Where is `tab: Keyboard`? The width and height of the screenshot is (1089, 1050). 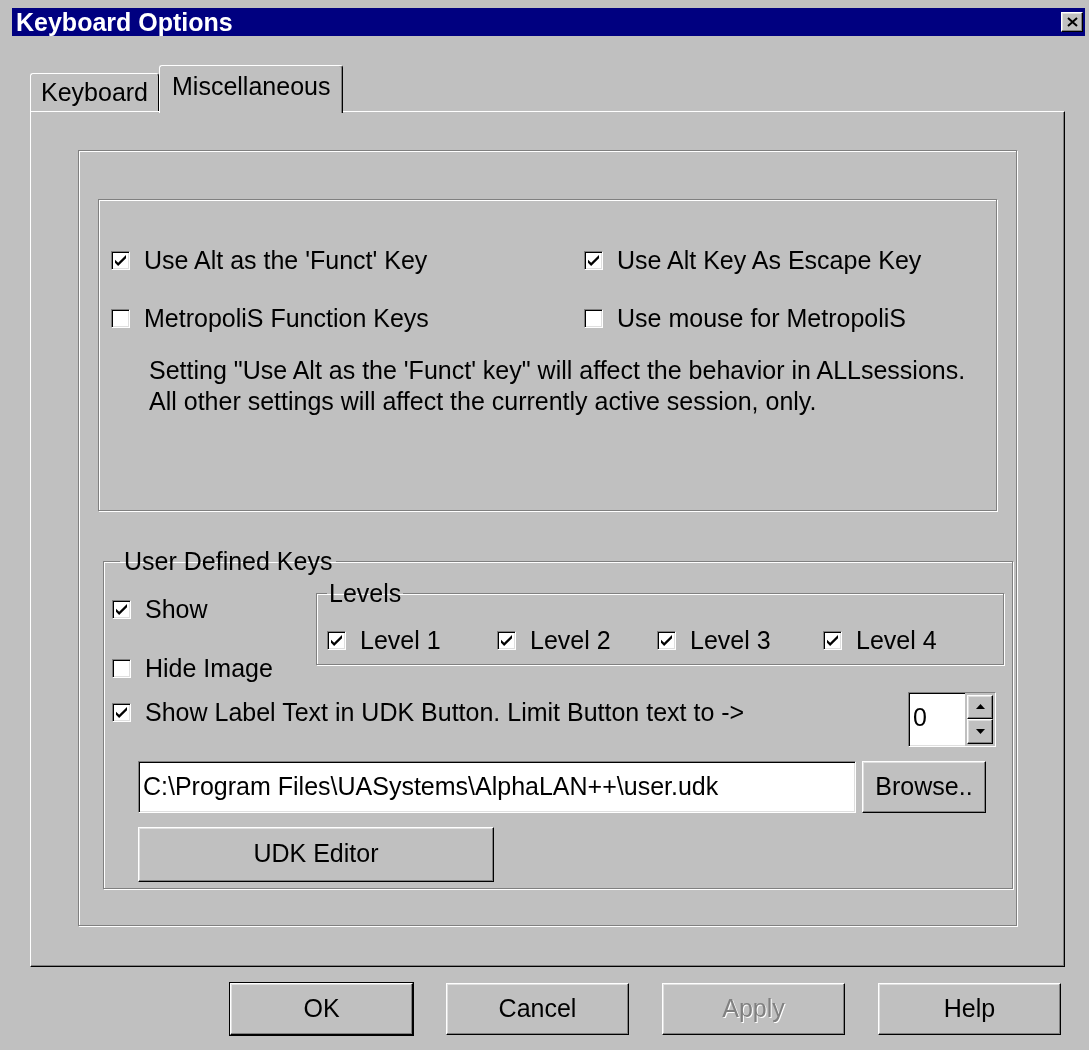
tab: Keyboard is located at coordinates (95, 92).